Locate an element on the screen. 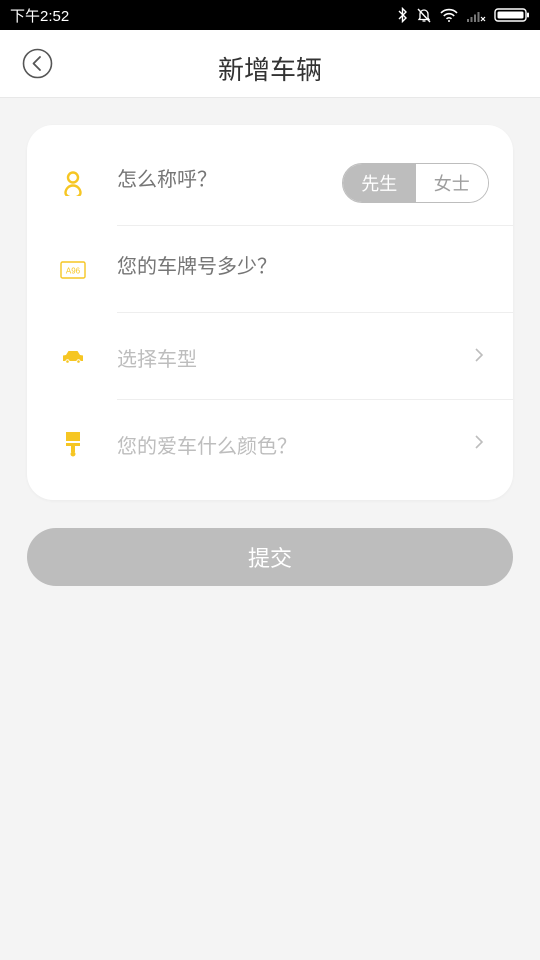 The width and height of the screenshot is (540, 960). status-time: 下午2:52 is located at coordinates (40, 16).